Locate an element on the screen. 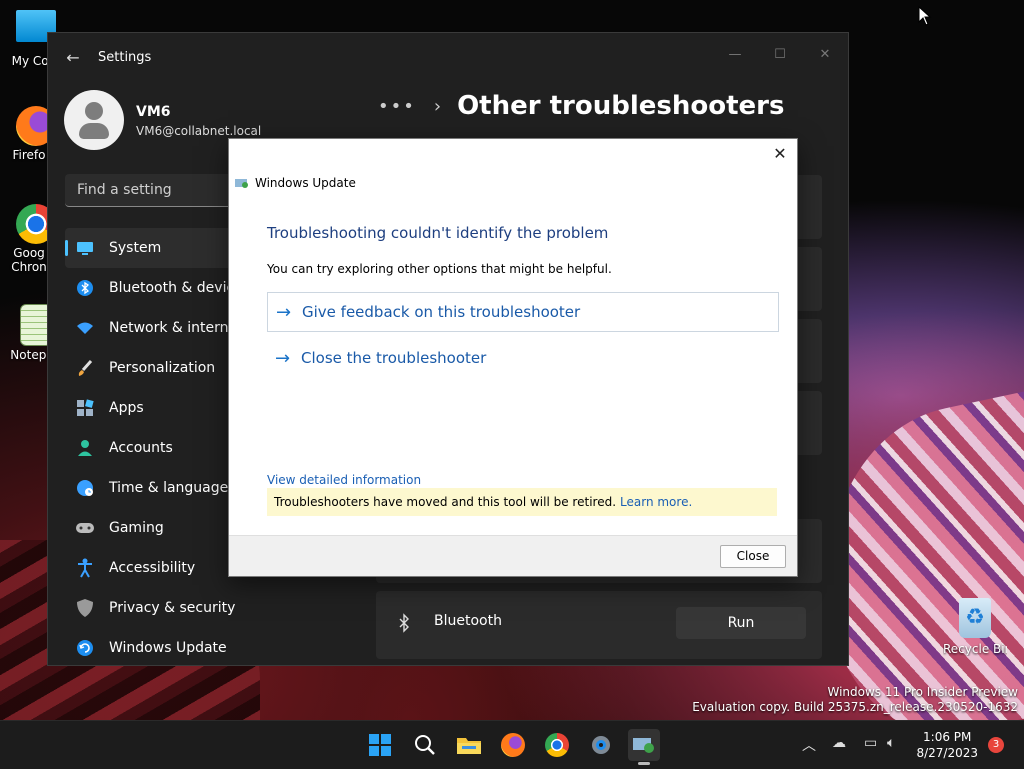  option-label: Give feedback on this troubleshooter is located at coordinates (441, 312).